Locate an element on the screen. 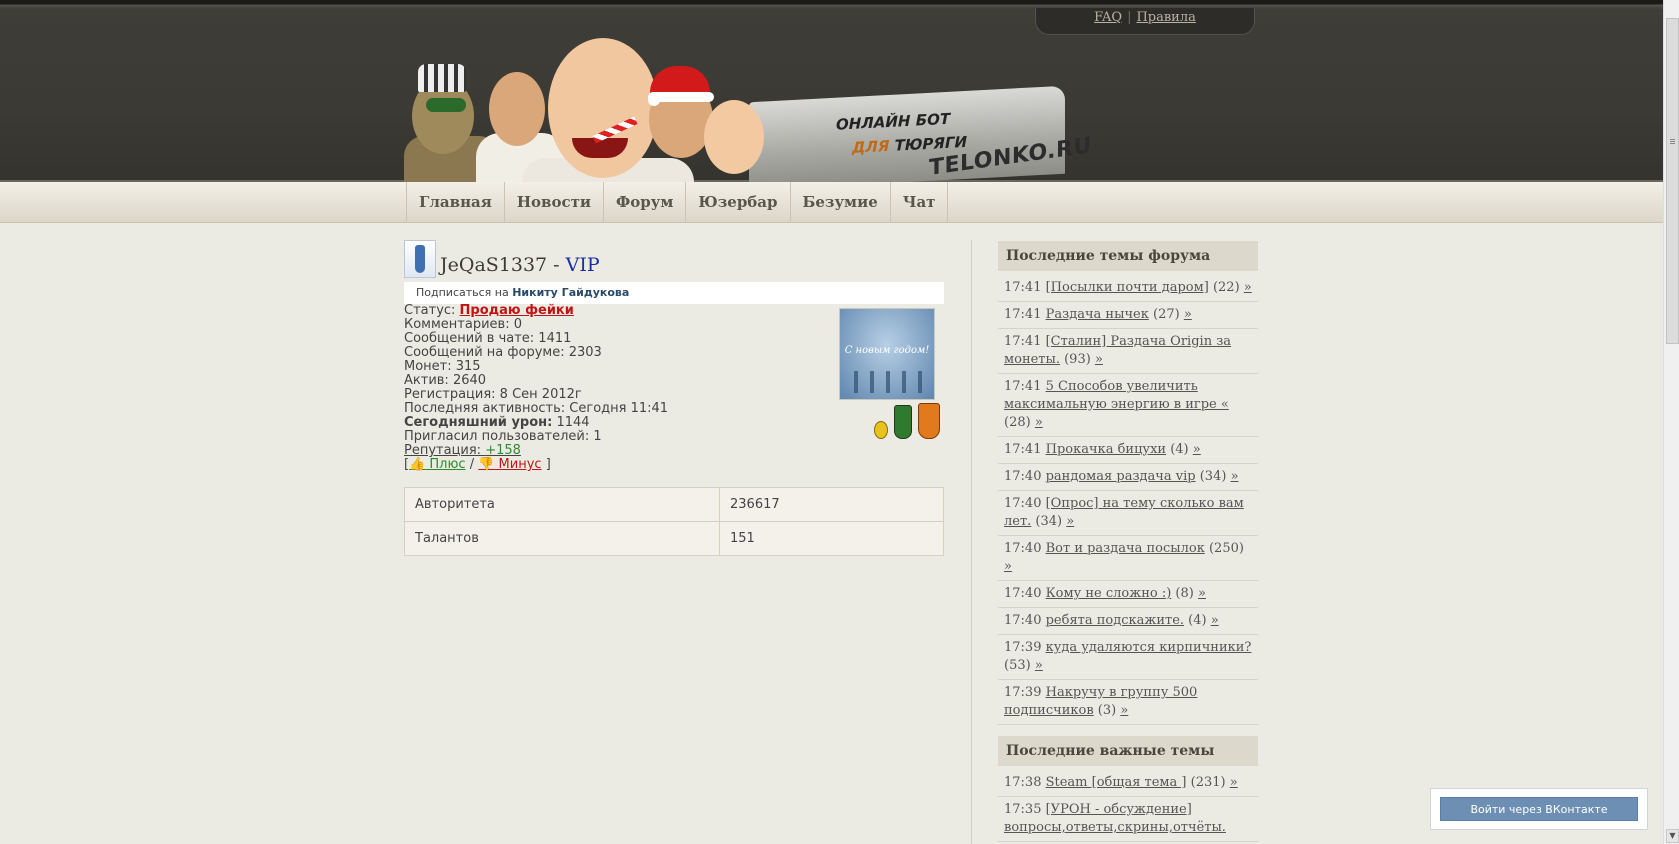  card-caption: С новым годом! is located at coordinates (887, 350).